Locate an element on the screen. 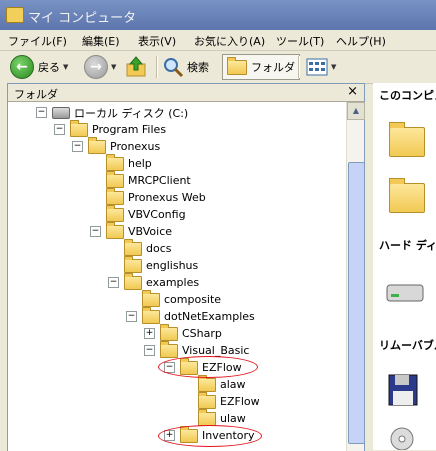 This screenshot has height=451, width=436. tree-item-label: examples is located at coordinates (173, 282).